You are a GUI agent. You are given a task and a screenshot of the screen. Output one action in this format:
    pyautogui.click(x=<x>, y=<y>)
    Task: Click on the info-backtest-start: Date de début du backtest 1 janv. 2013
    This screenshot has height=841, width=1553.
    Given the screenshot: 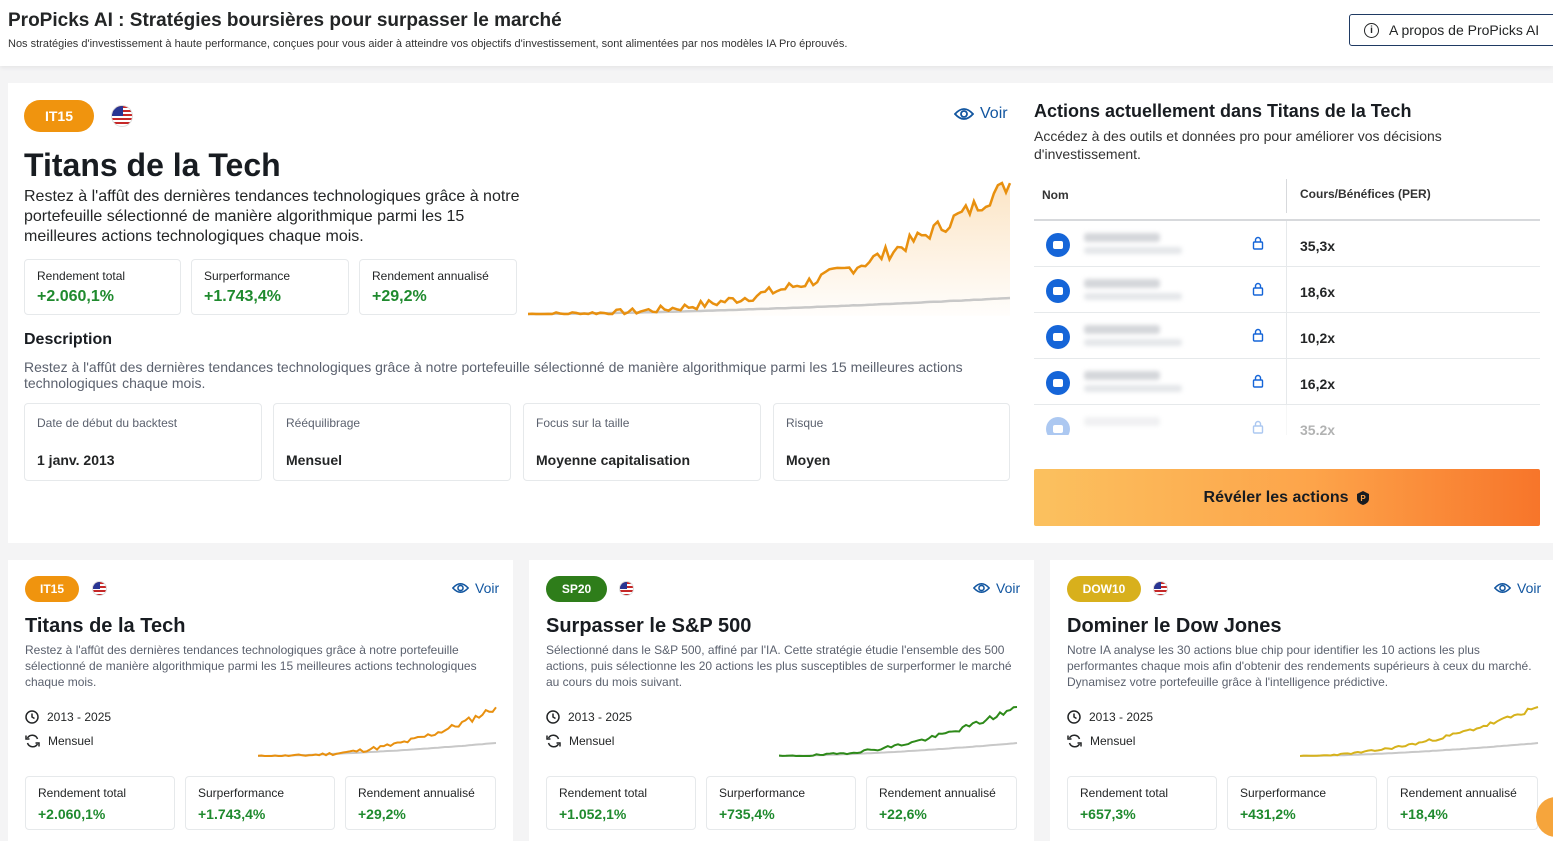 What is the action you would take?
    pyautogui.click(x=143, y=442)
    